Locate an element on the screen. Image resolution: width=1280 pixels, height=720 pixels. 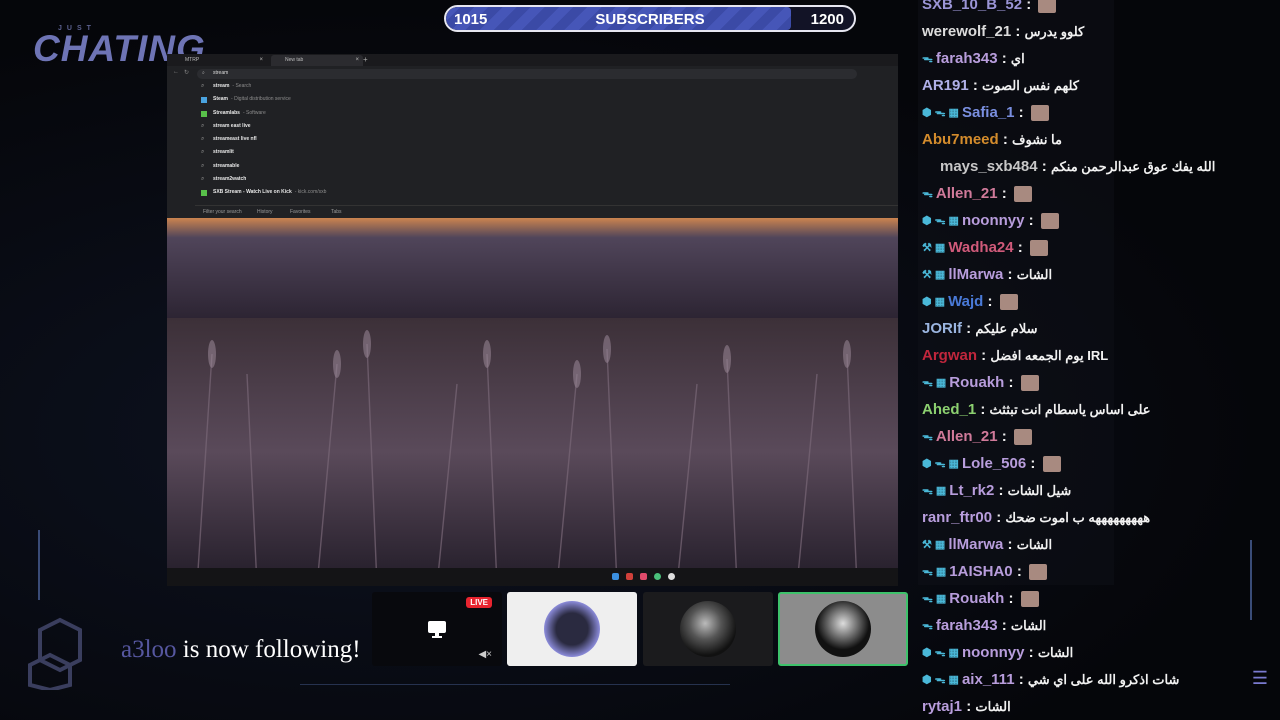
suggestion-title: SXB Stream - Watch Live on Kick is located at coordinates (252, 192).